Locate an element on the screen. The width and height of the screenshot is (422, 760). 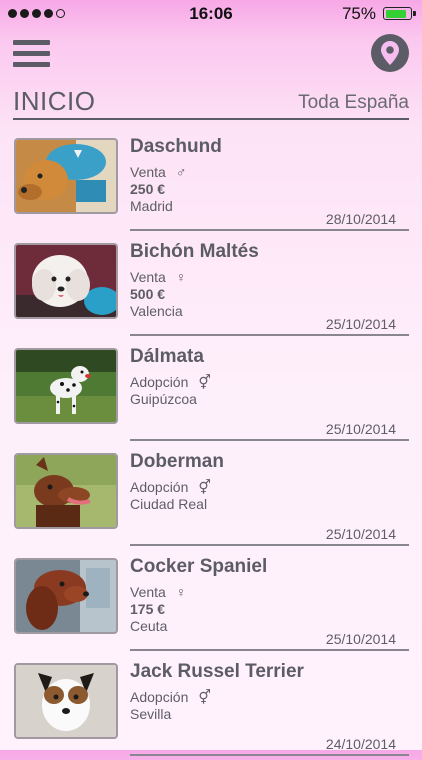
listing-location: Valencia is located at coordinates (156, 311).